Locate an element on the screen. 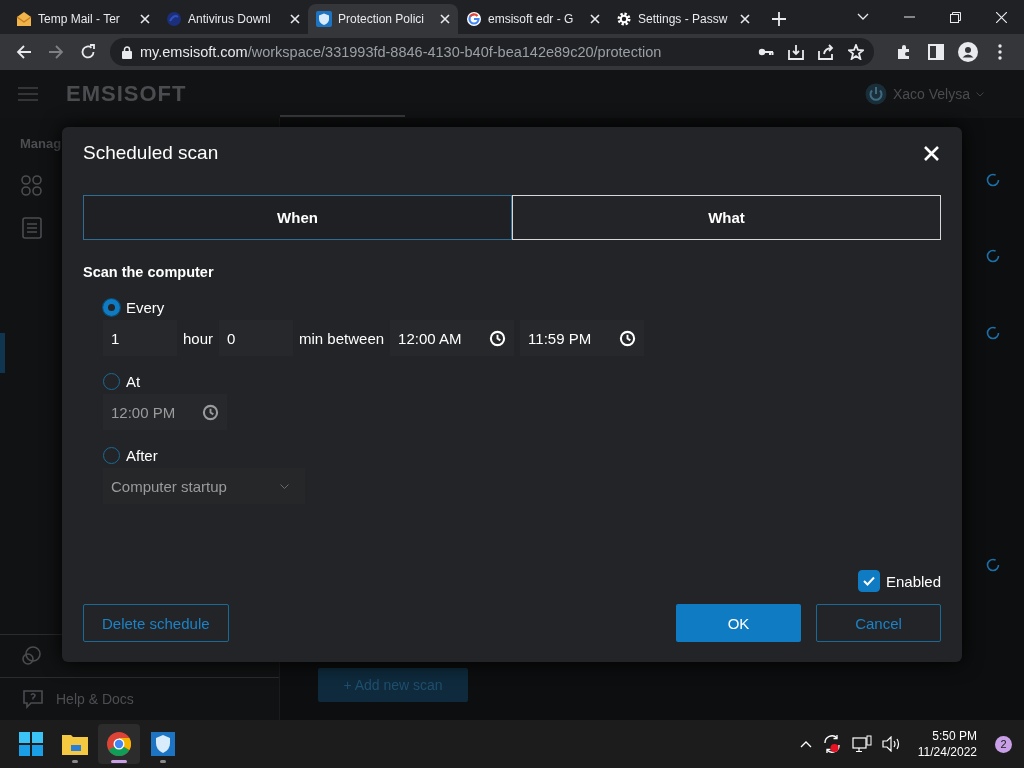 The image size is (1024, 768). lock-icon is located at coordinates (127, 52).